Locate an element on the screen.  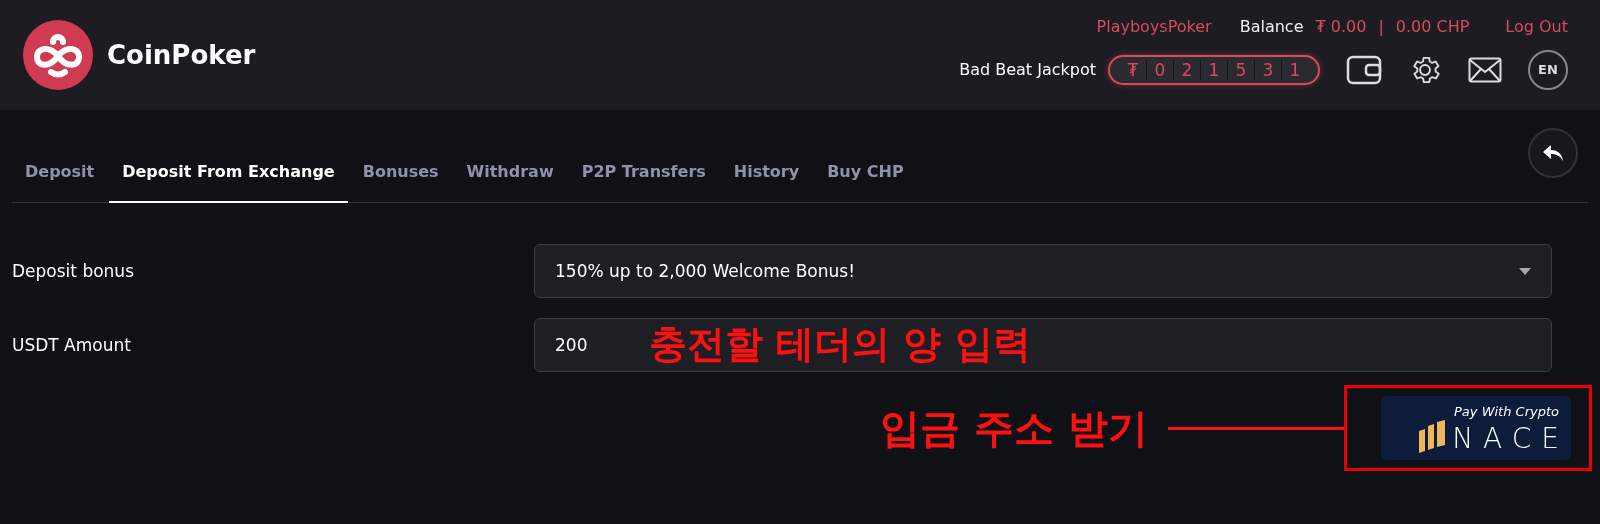
tab: Withdraw is located at coordinates (510, 177).